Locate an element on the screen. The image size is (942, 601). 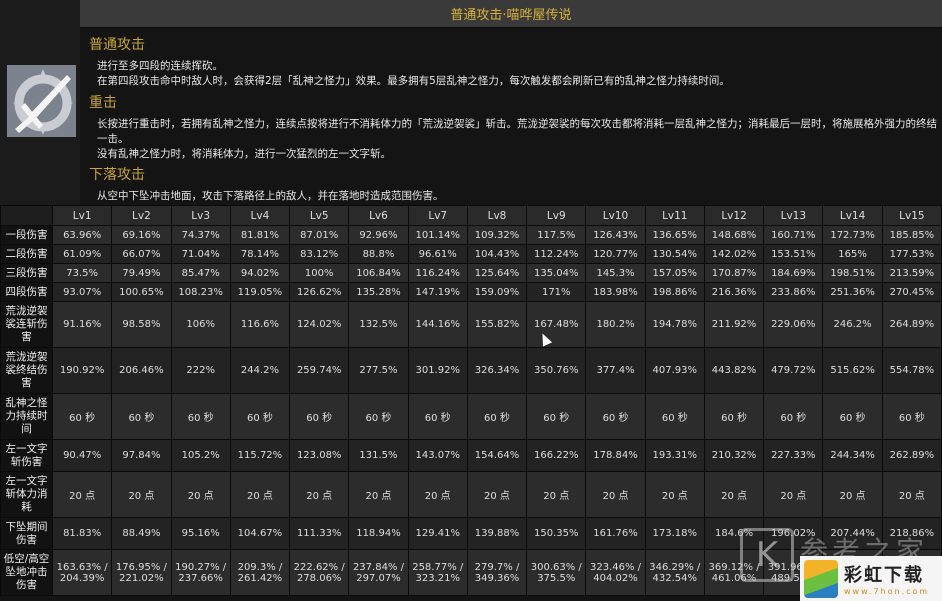
table-cell: 237.84% / 297.07% is located at coordinates (378, 572).